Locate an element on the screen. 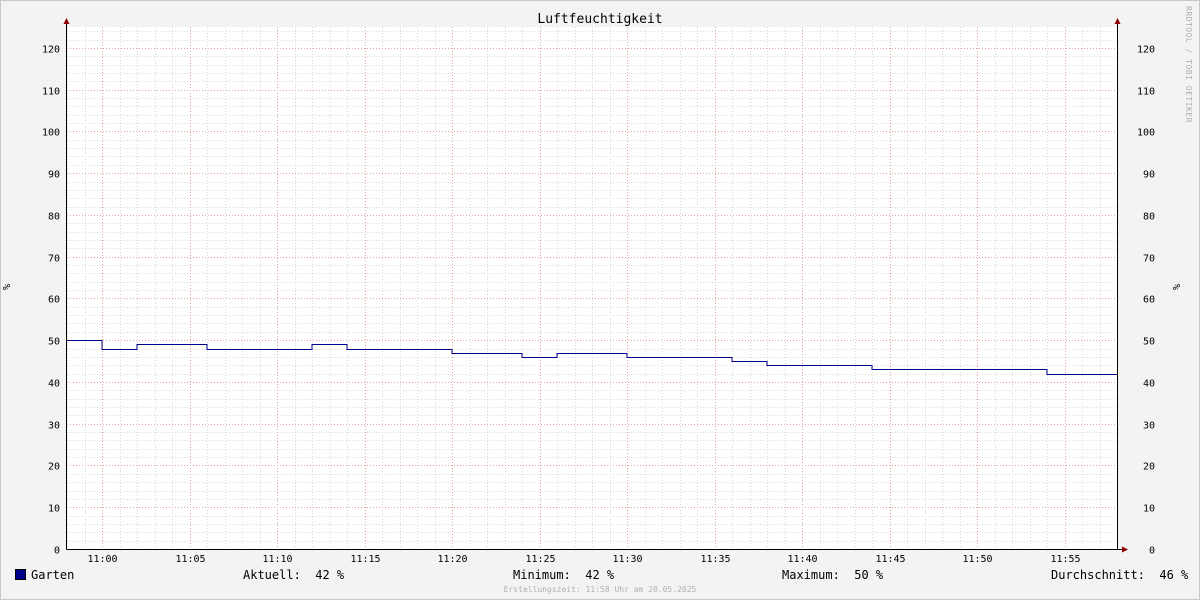 The width and height of the screenshot is (1200, 600). x-tick-label: 11:05 is located at coordinates (190, 559).